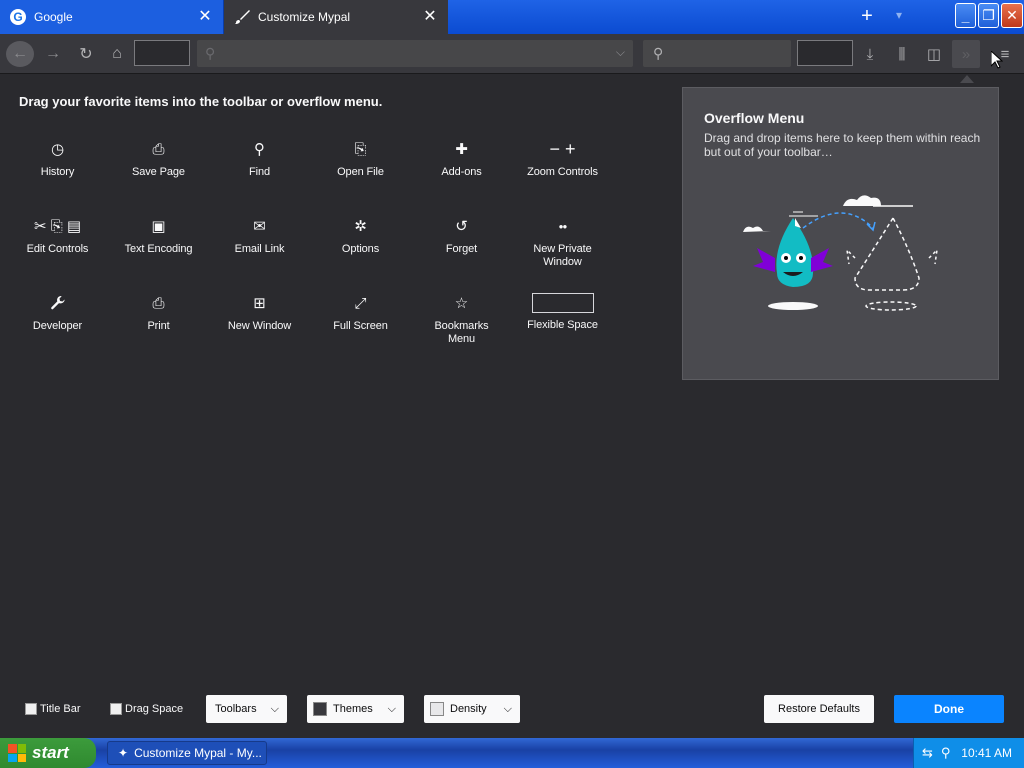 The image size is (1024, 768). I want to click on wrench-icon, so click(58, 303).